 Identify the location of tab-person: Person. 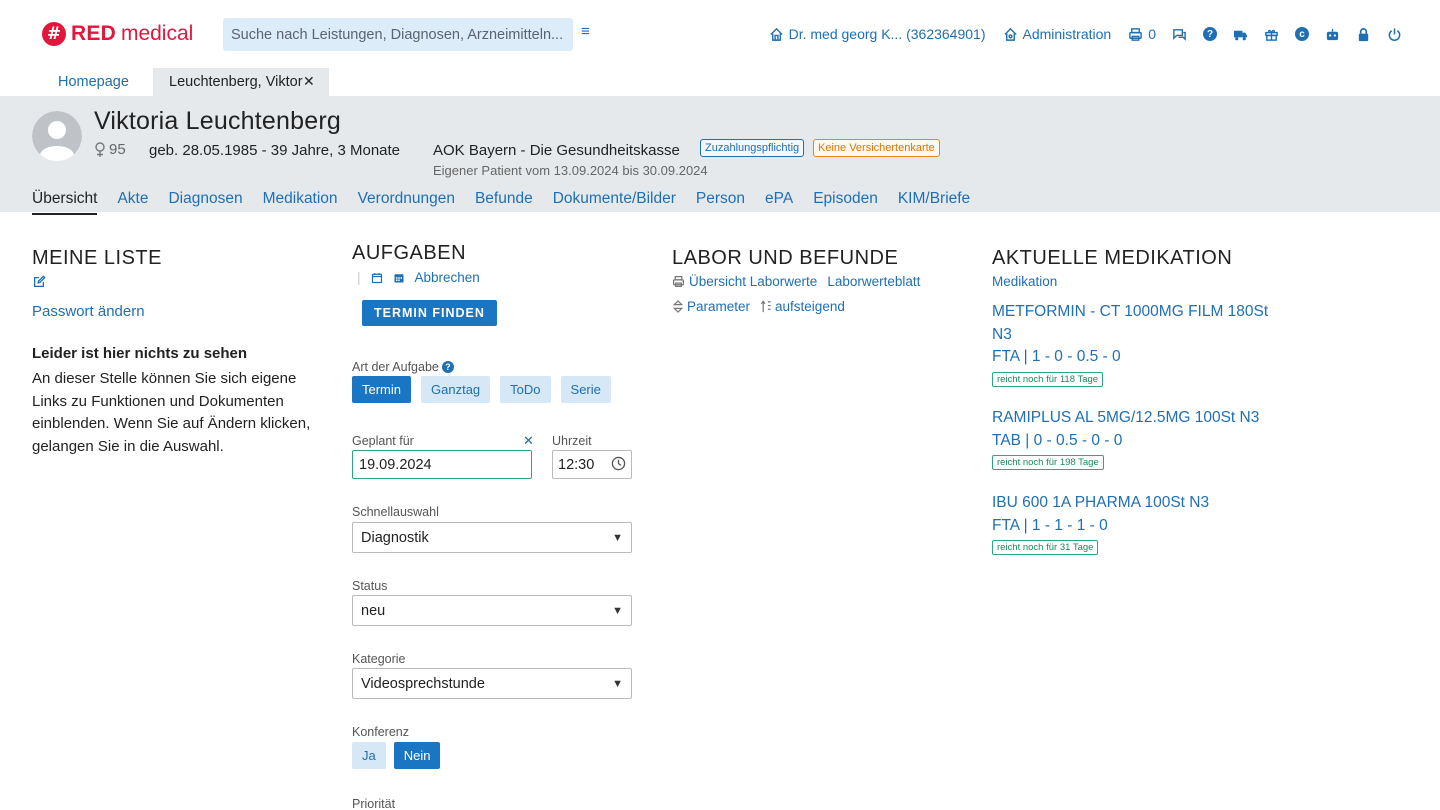
(720, 202).